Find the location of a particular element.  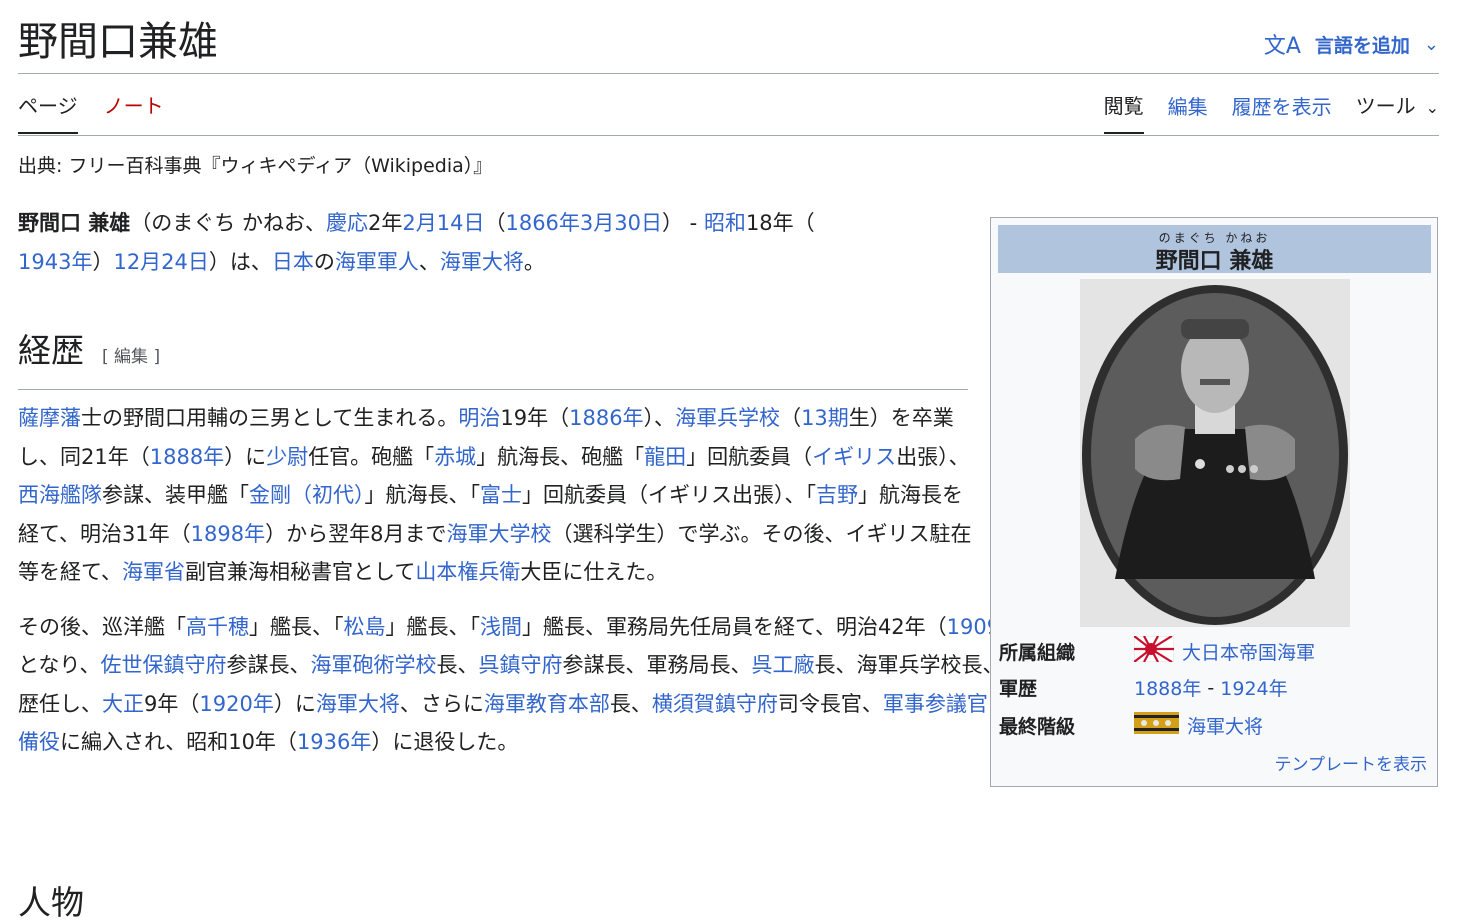

article-link: 1886年 is located at coordinates (606, 418).